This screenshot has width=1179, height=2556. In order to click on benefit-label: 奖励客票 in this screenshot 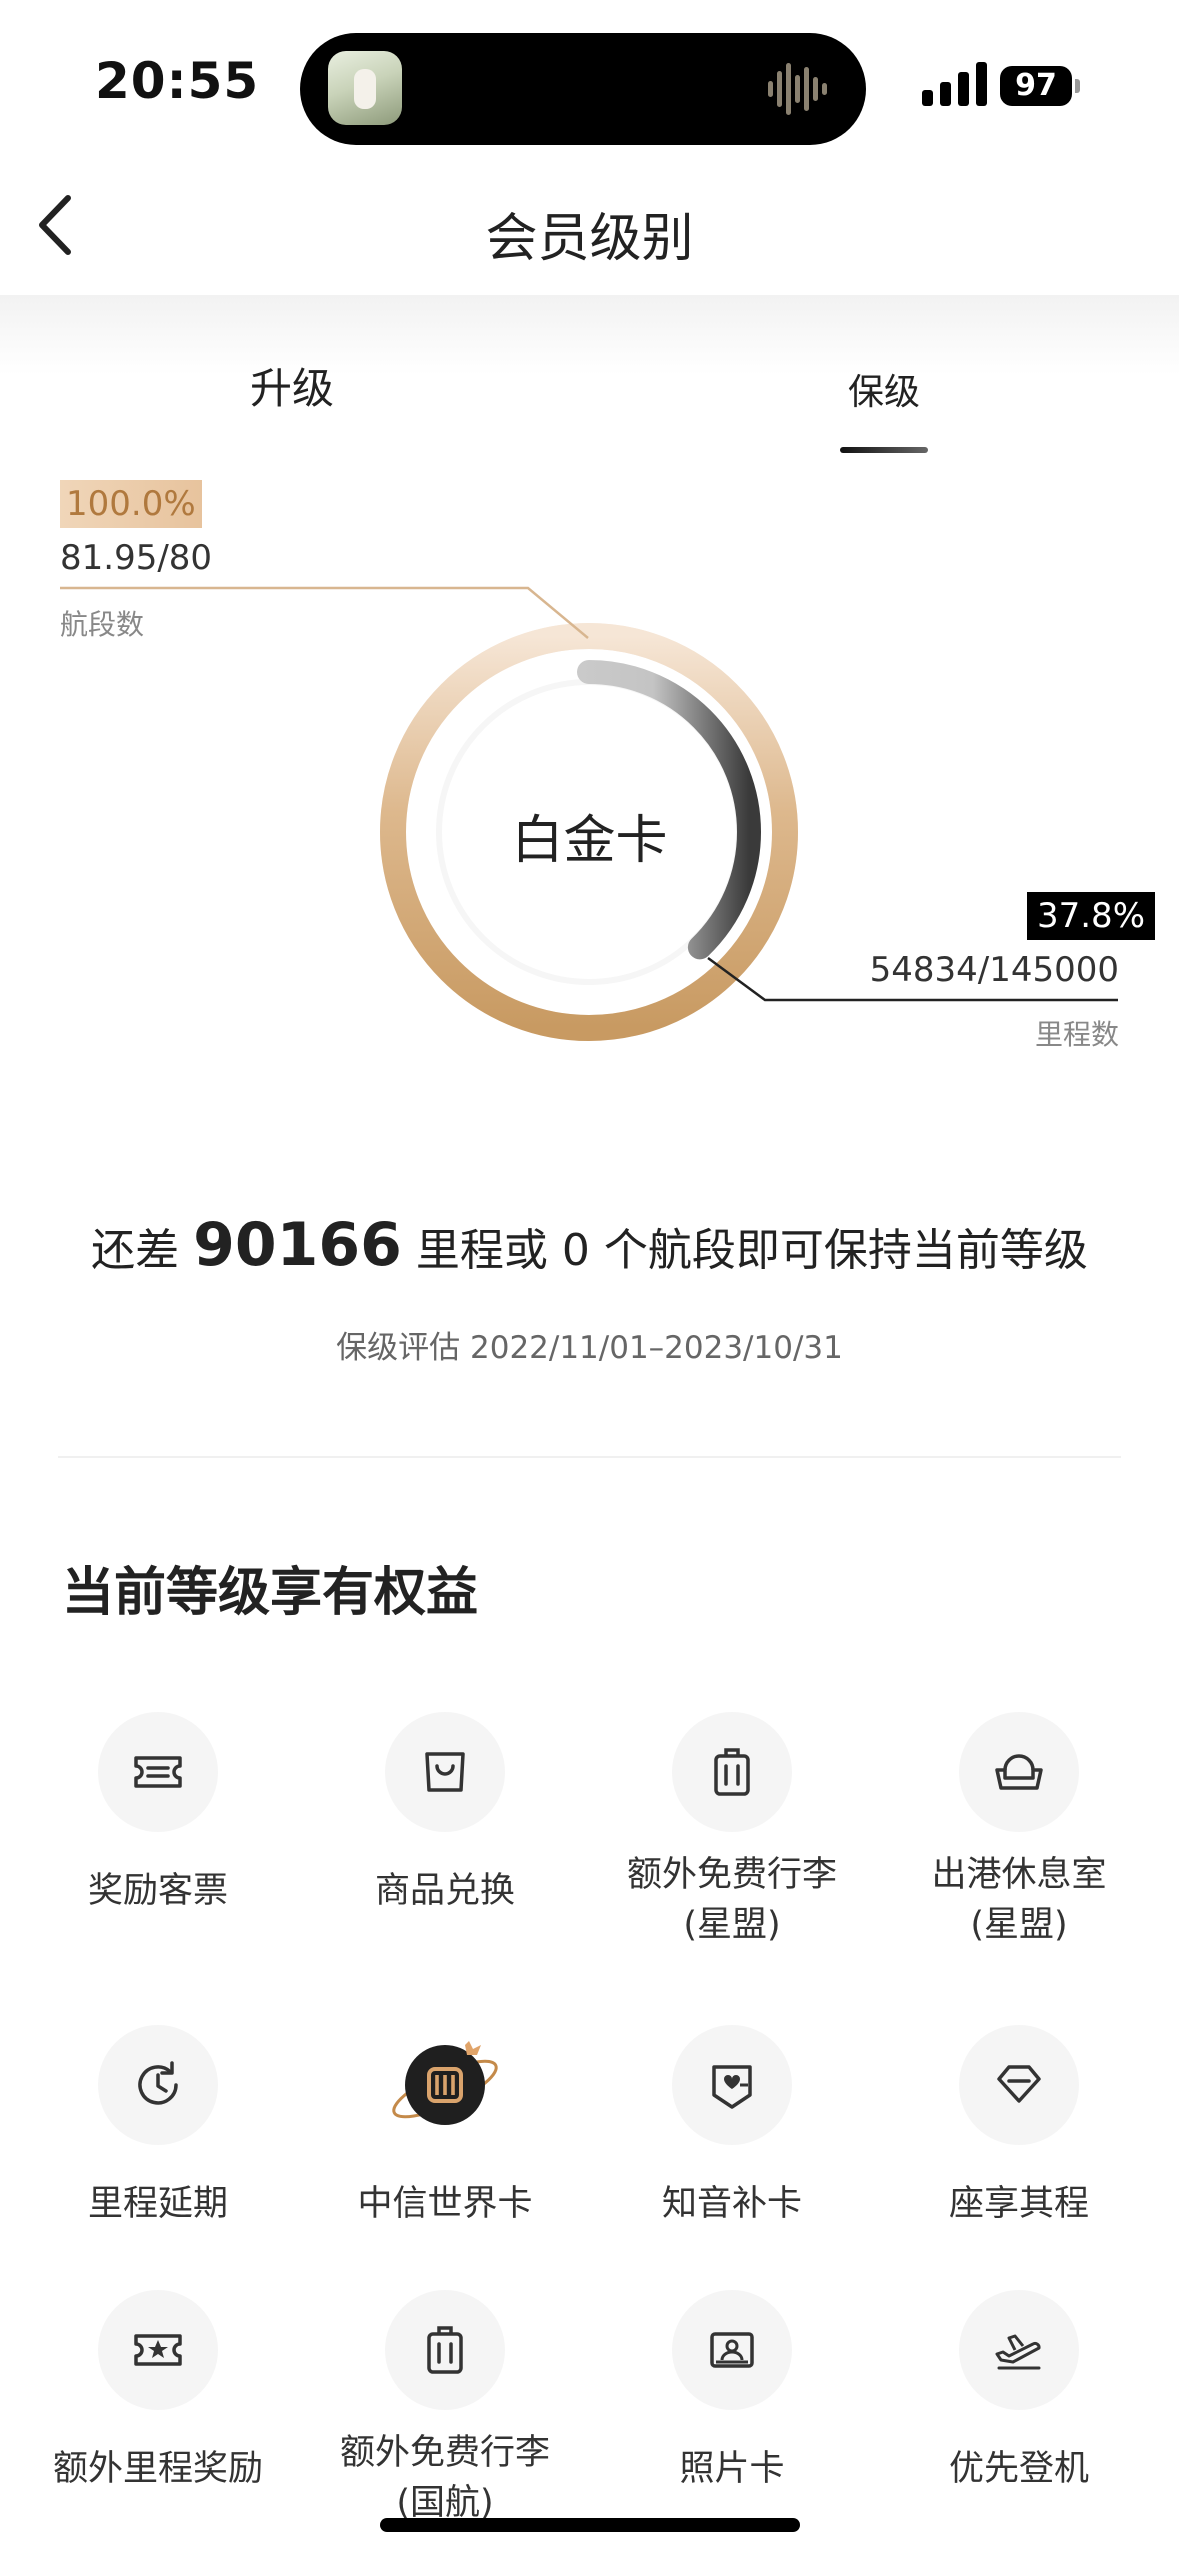, I will do `click(157, 1891)`.